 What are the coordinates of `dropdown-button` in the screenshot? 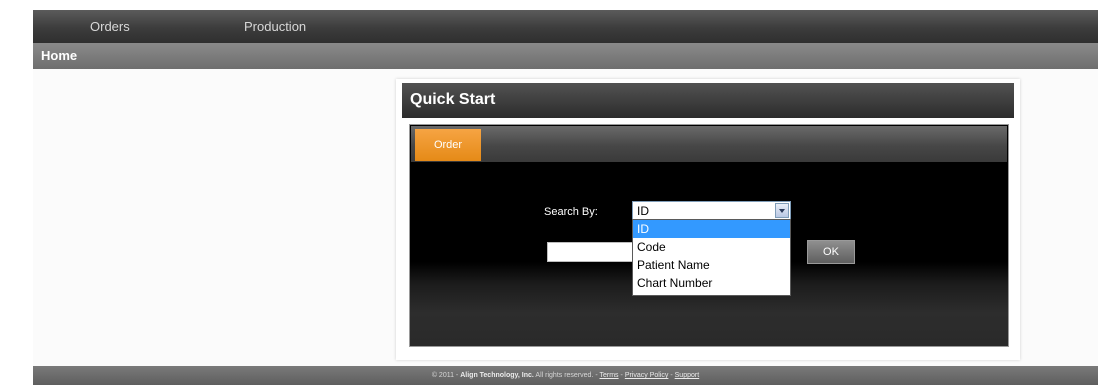 It's located at (782, 210).